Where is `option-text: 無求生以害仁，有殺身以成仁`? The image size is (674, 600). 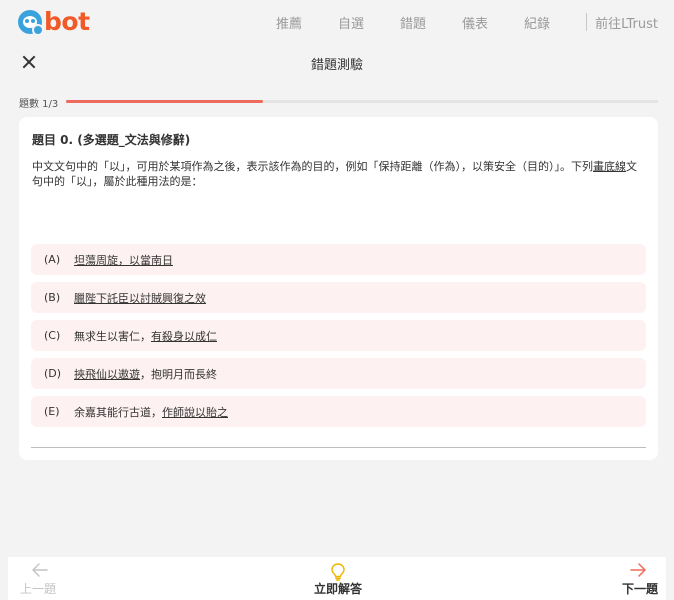
option-text: 無求生以害仁，有殺身以成仁 is located at coordinates (145, 336).